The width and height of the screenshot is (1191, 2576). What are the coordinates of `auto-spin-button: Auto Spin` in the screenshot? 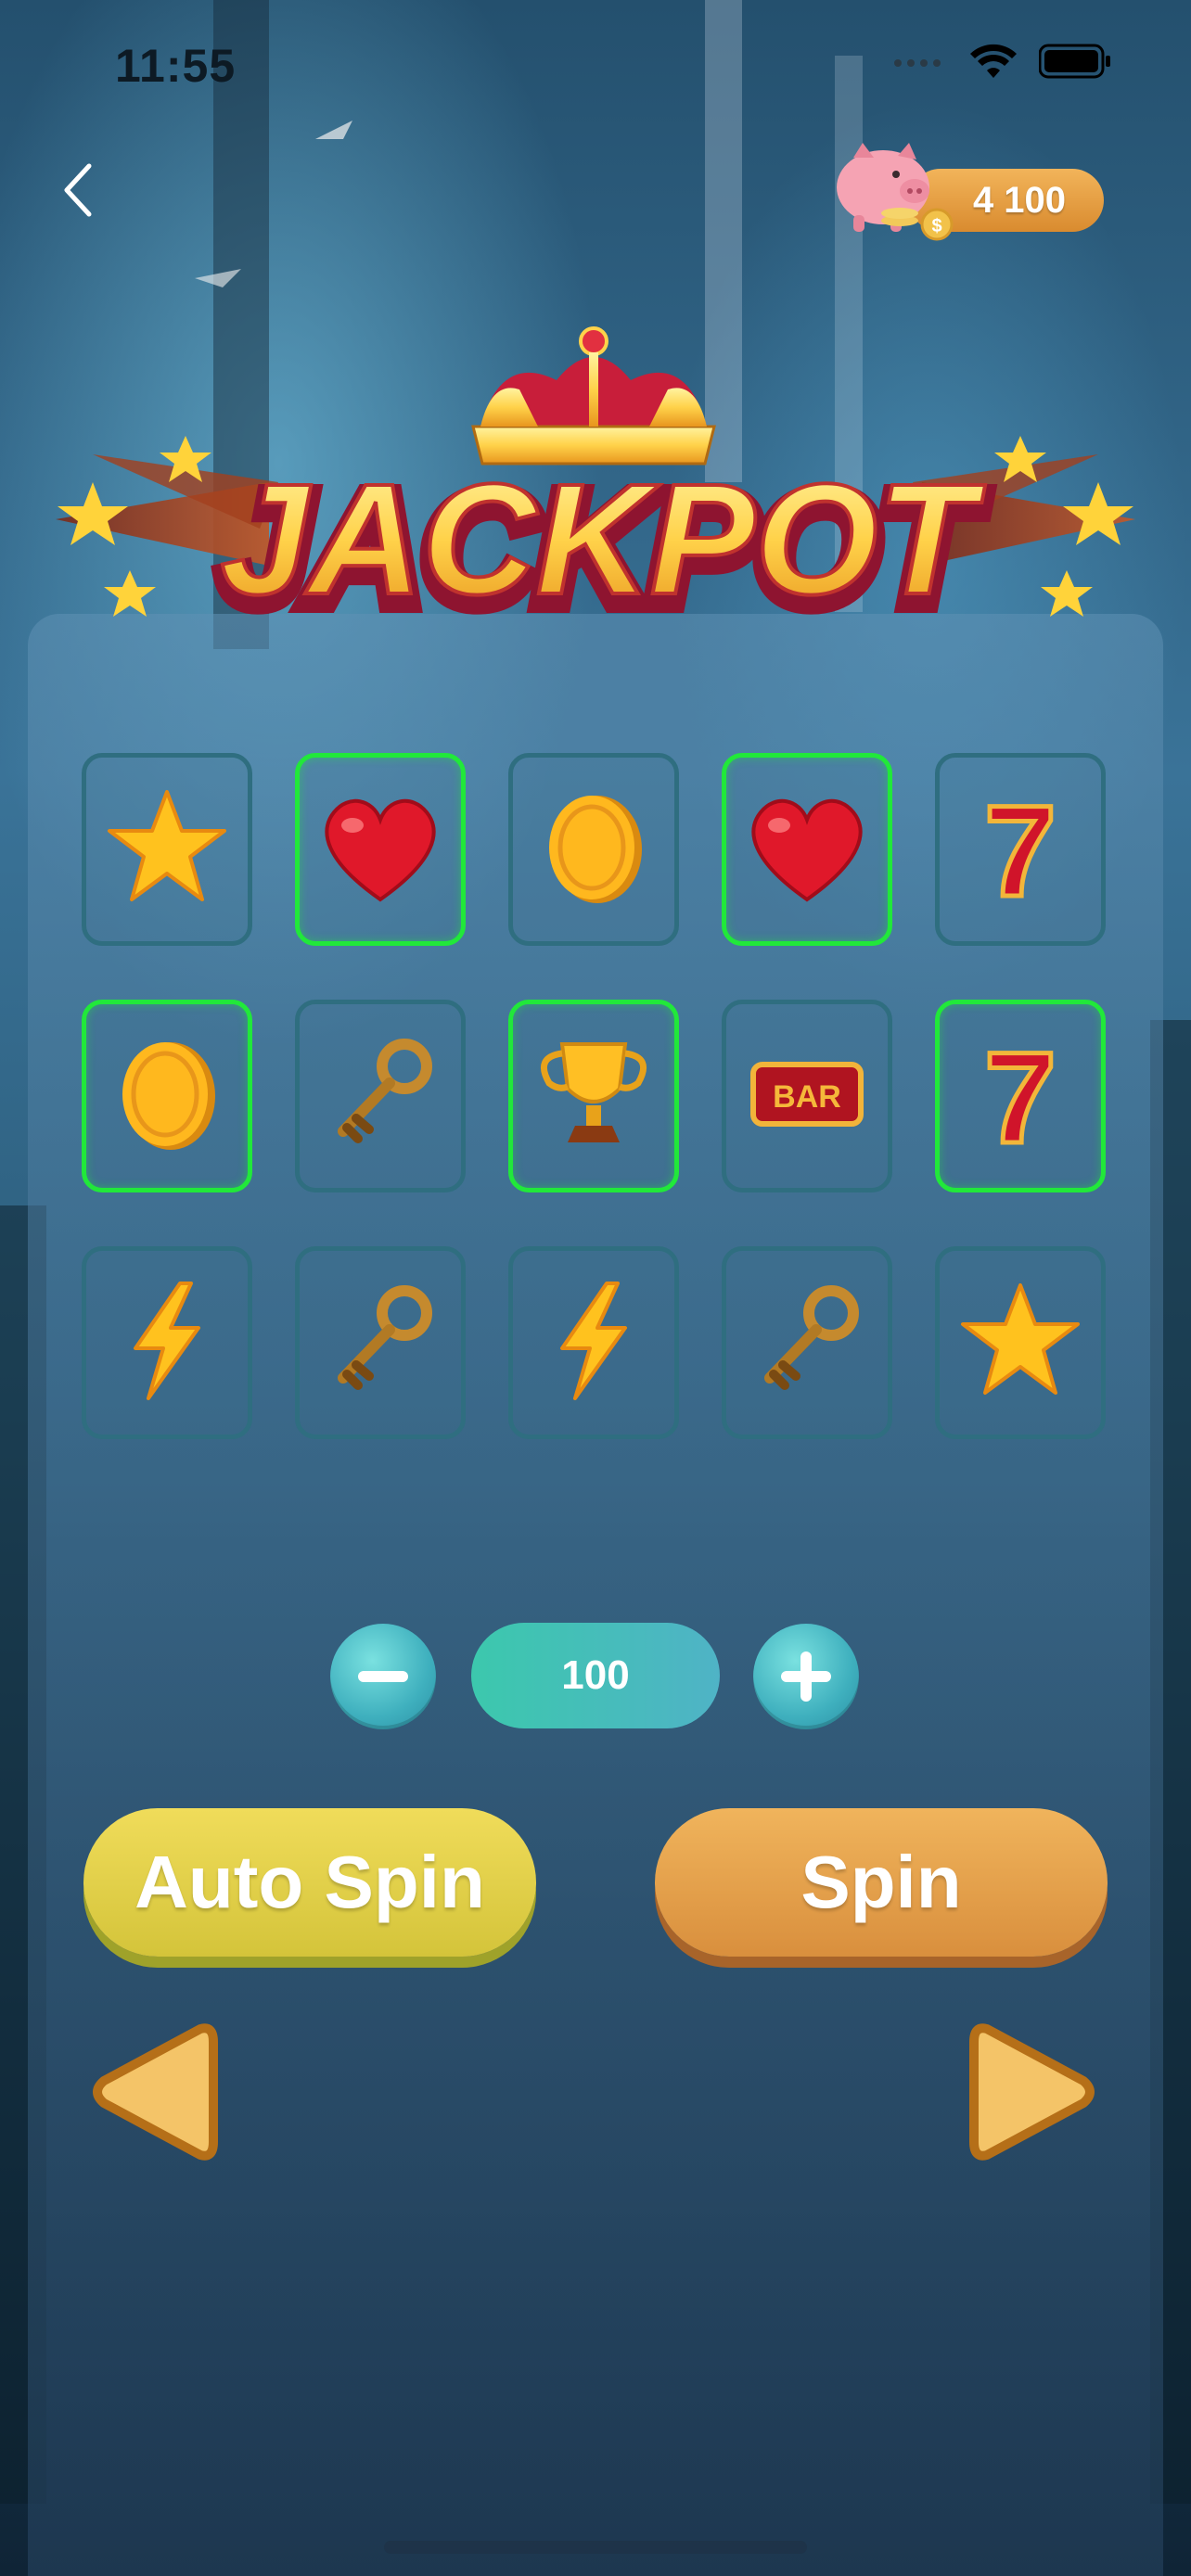 It's located at (309, 1882).